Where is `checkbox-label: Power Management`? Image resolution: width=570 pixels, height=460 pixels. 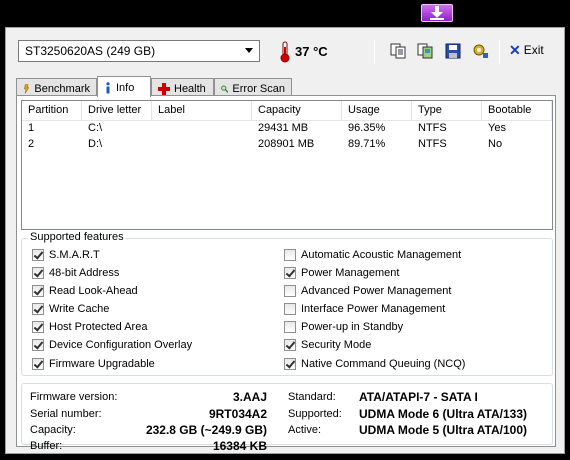 checkbox-label: Power Management is located at coordinates (350, 273).